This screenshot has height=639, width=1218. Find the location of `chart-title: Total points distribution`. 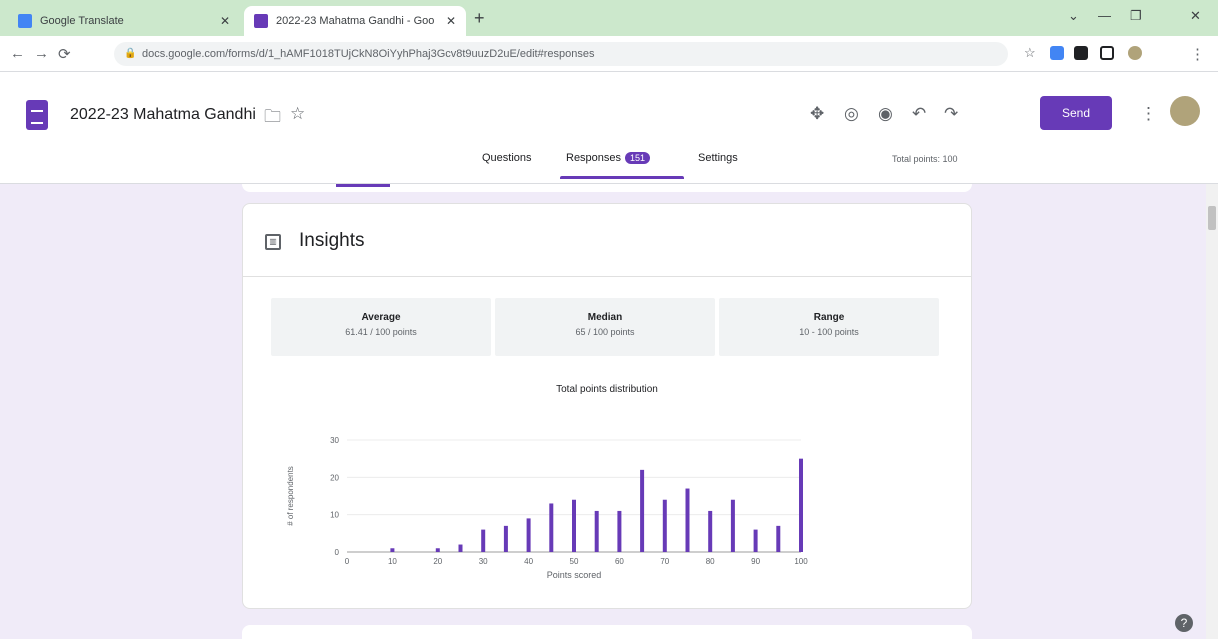

chart-title: Total points distribution is located at coordinates (607, 389).